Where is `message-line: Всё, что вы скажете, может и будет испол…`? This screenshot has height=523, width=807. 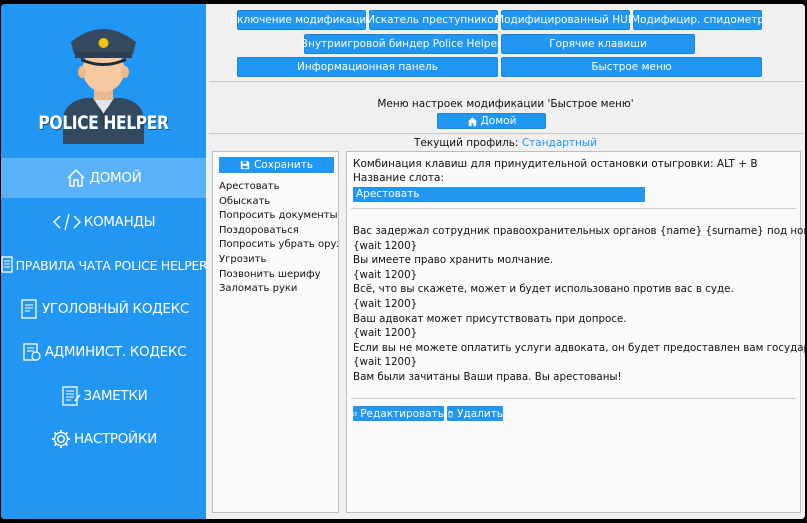
message-line: Всё, что вы скажете, может и будет испол… is located at coordinates (543, 289).